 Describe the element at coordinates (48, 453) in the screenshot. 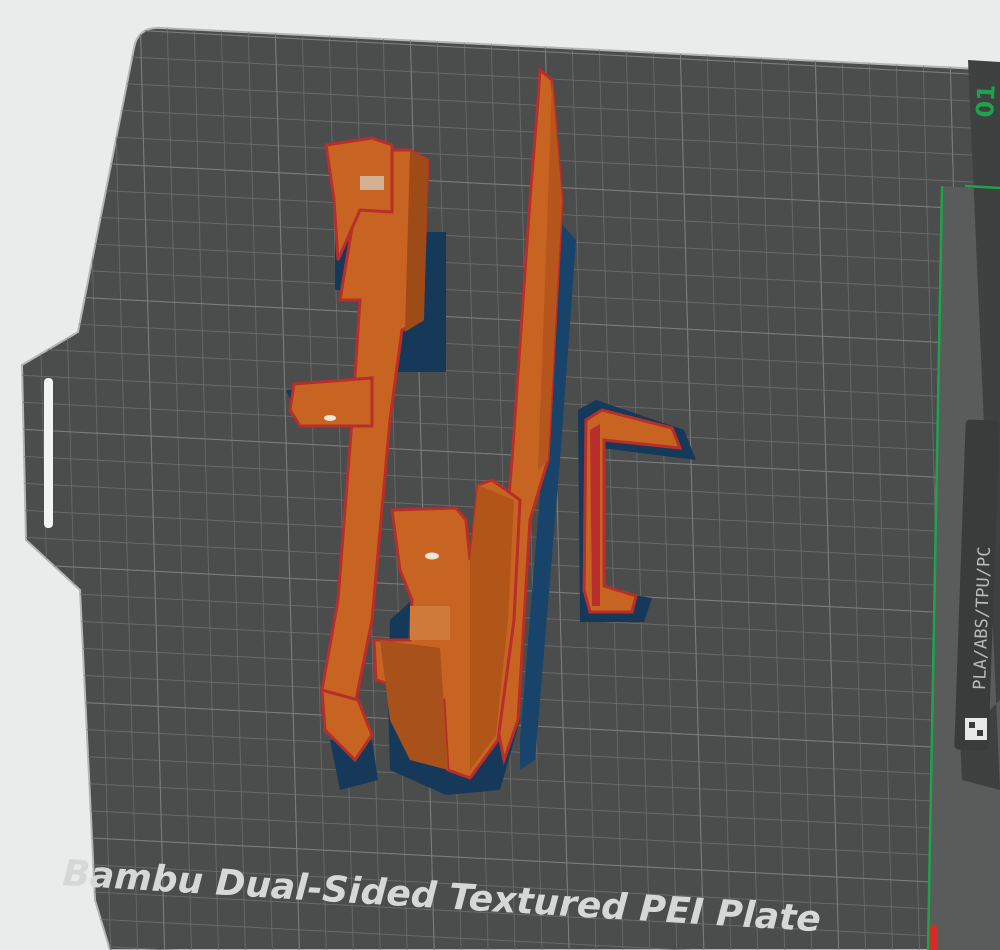

I see `plate-handle-slot` at that location.